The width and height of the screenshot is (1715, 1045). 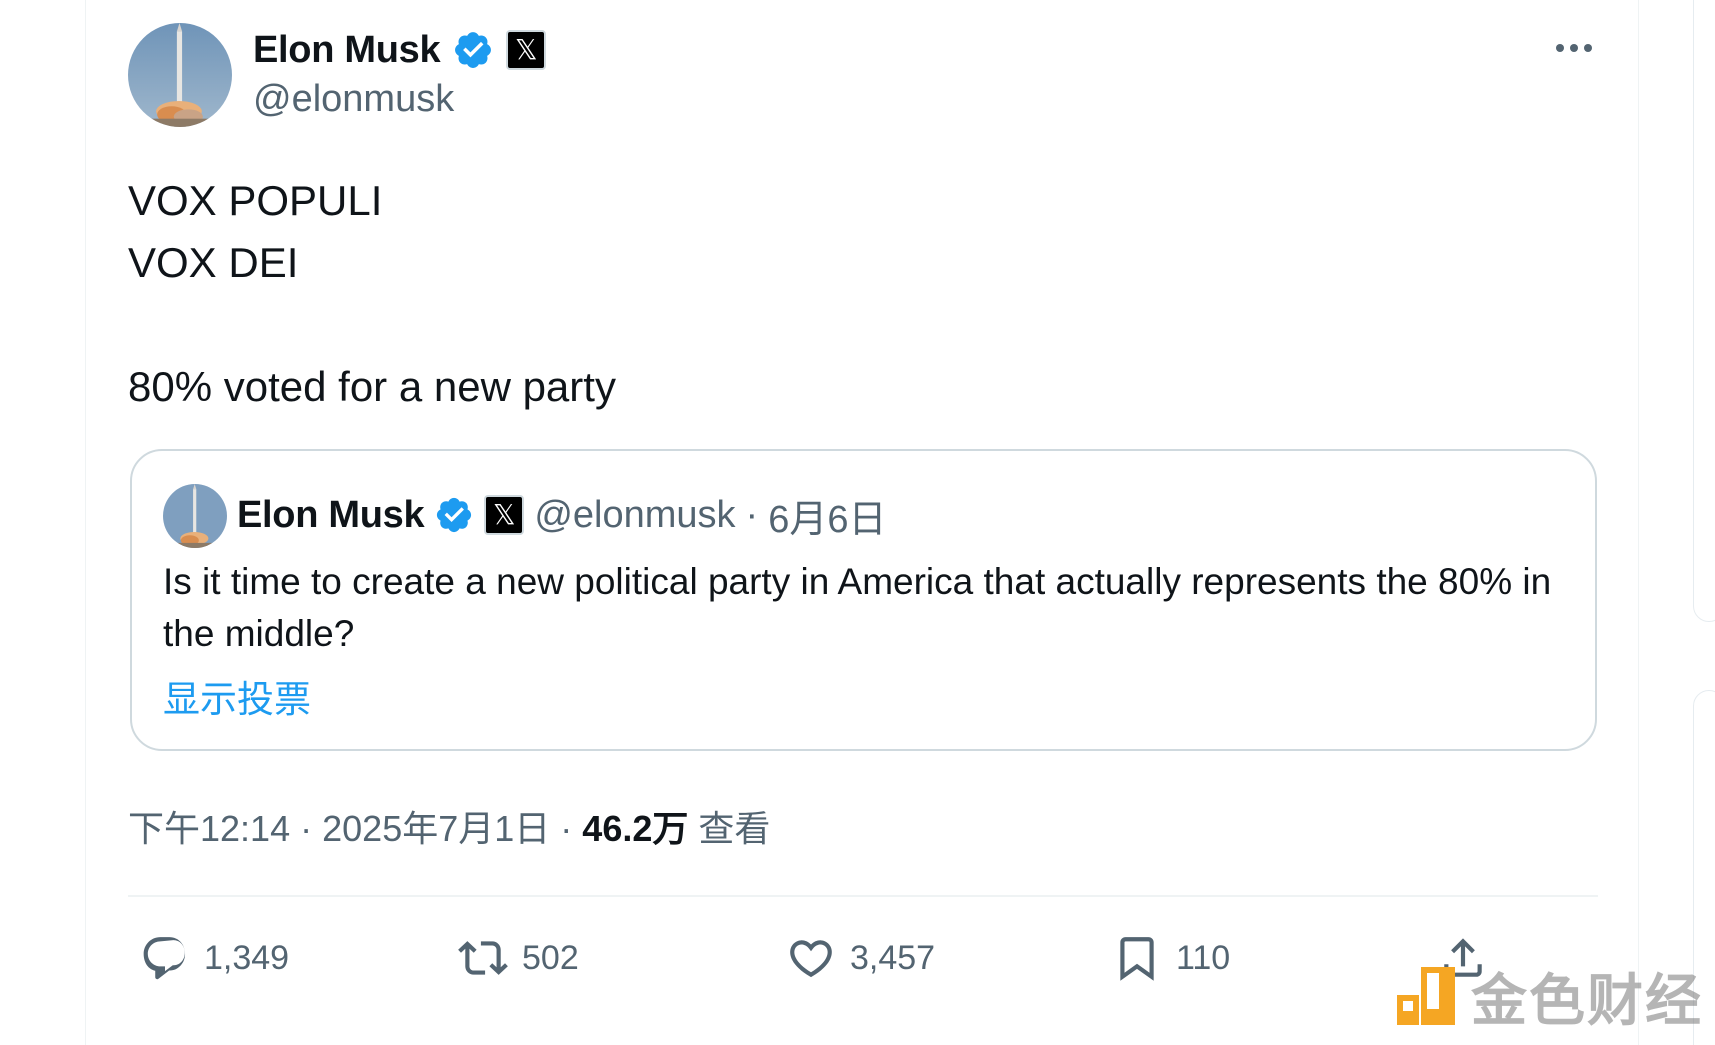 What do you see at coordinates (1574, 48) in the screenshot?
I see `more-options-button` at bounding box center [1574, 48].